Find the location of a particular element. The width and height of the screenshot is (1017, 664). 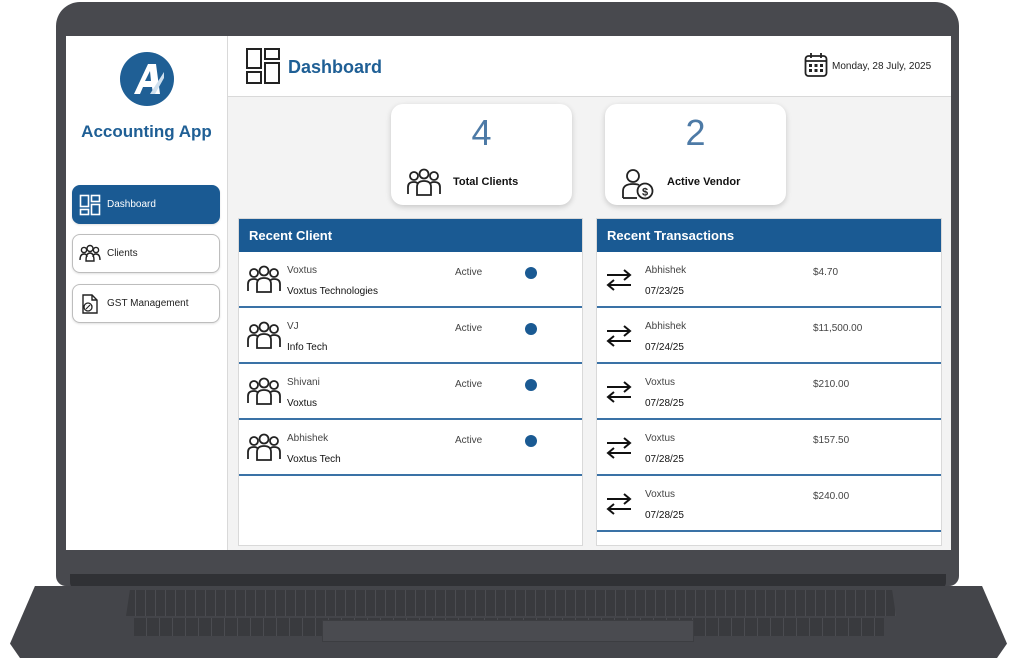

transaction-amount: $210.00 is located at coordinates (831, 384).